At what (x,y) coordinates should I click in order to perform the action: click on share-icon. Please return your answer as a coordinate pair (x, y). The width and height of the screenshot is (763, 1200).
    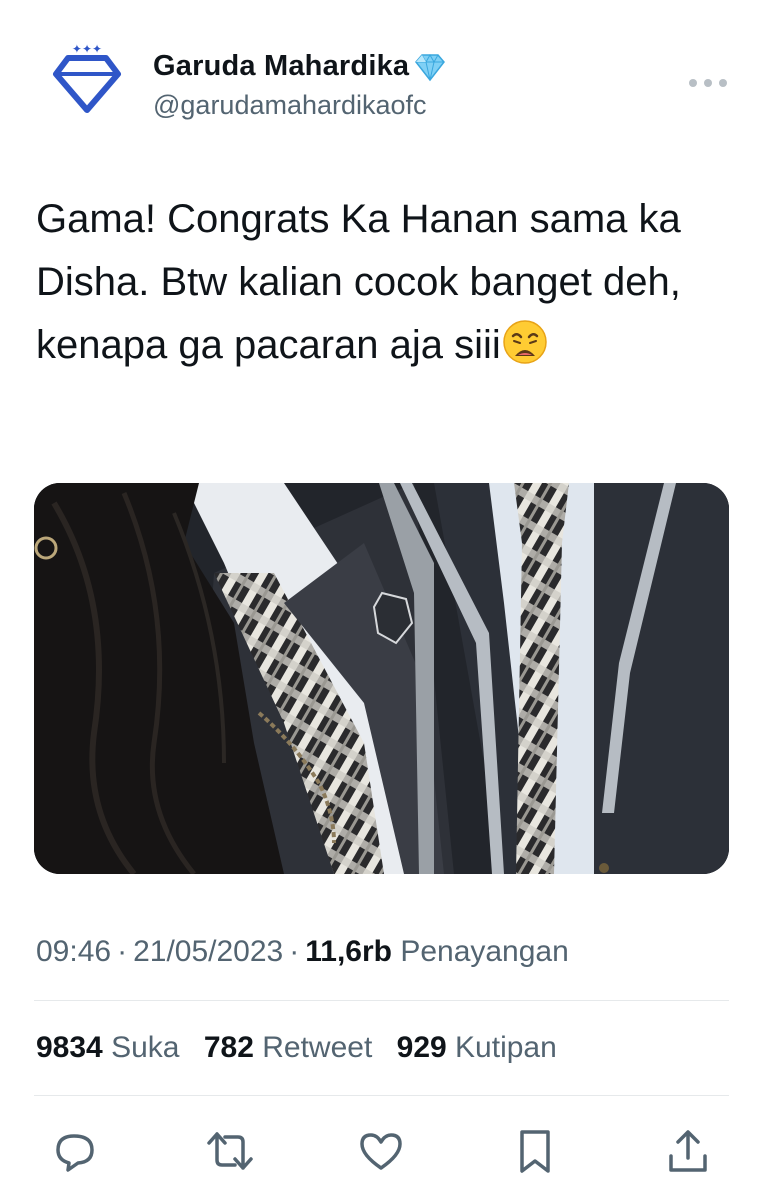
    Looking at the image, I should click on (688, 1151).